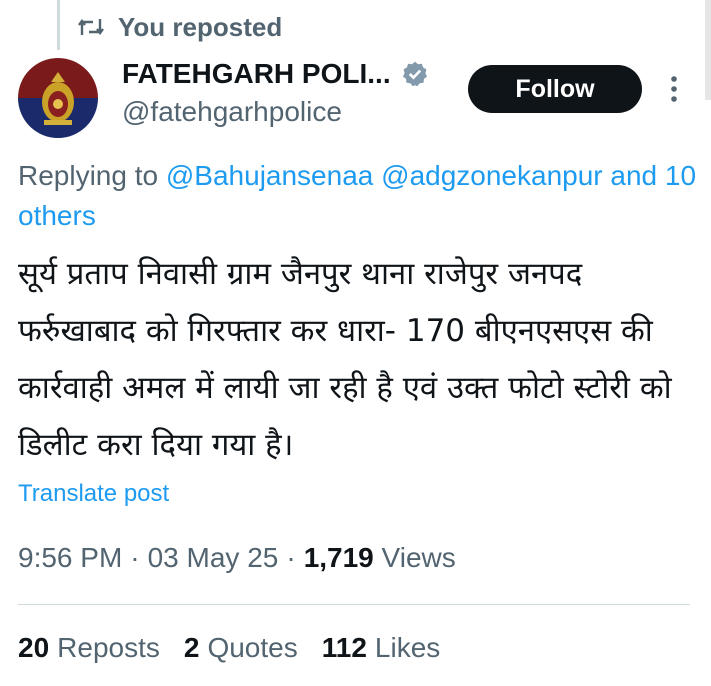 This screenshot has height=686, width=711. I want to click on likes-label: Likes, so click(407, 647).